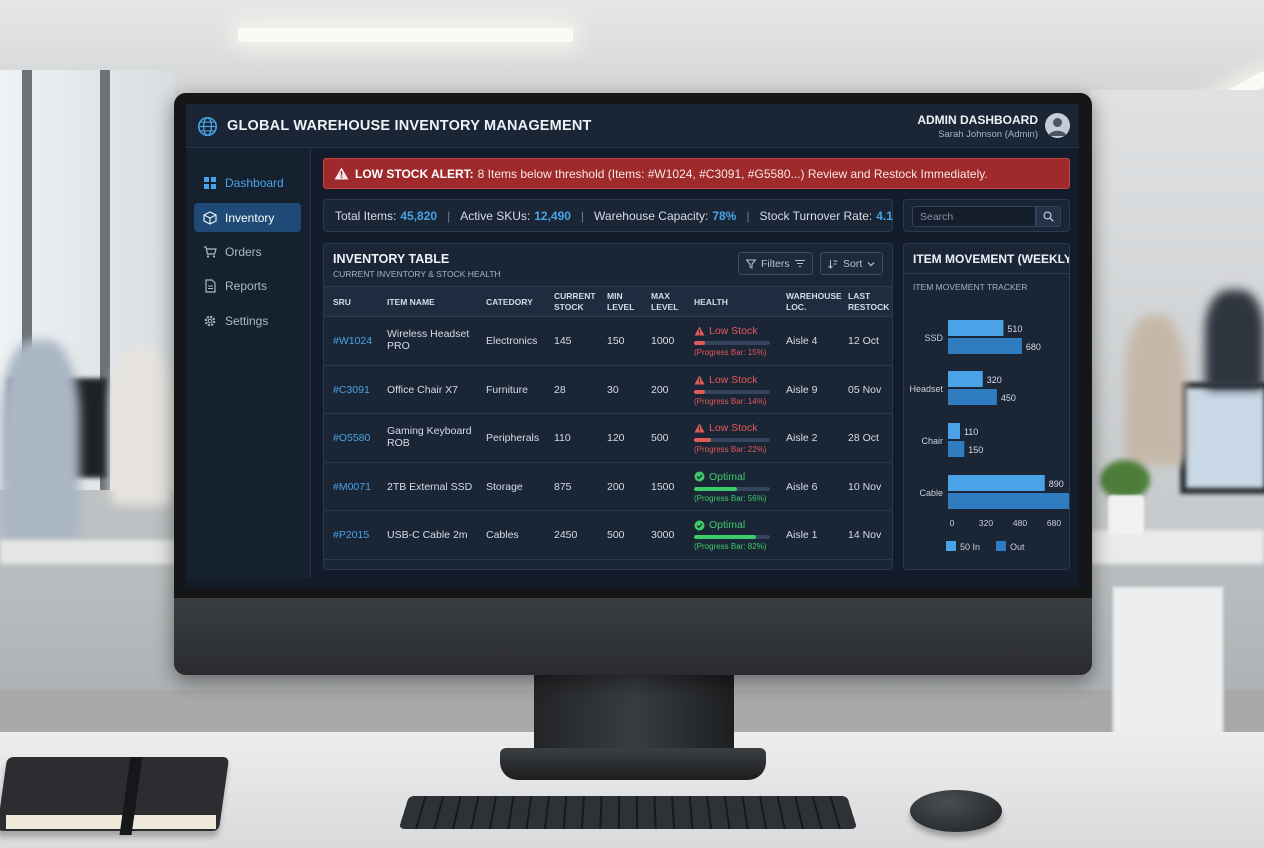  I want to click on bar-headset-out, so click(972, 397).